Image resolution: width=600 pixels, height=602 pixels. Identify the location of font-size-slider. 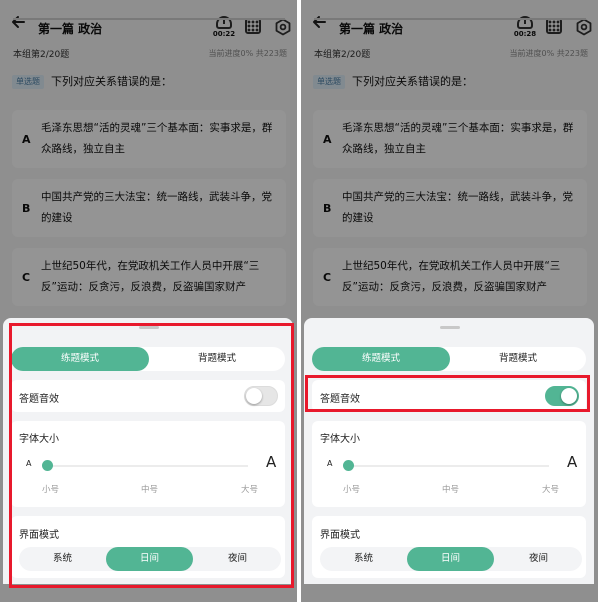
(450, 466).